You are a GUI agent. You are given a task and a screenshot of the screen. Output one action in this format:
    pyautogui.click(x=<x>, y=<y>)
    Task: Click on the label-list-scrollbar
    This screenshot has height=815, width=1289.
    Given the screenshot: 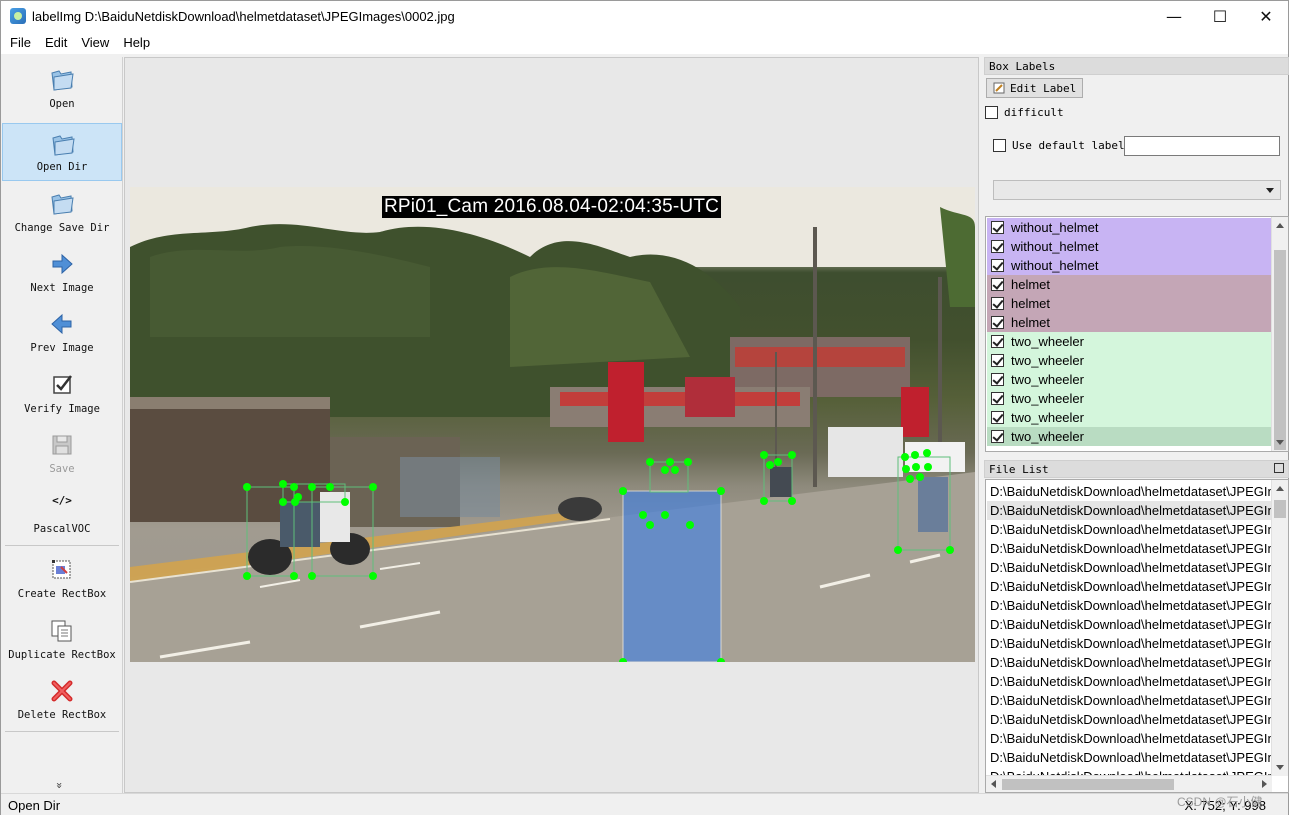 What is the action you would take?
    pyautogui.click(x=1279, y=334)
    